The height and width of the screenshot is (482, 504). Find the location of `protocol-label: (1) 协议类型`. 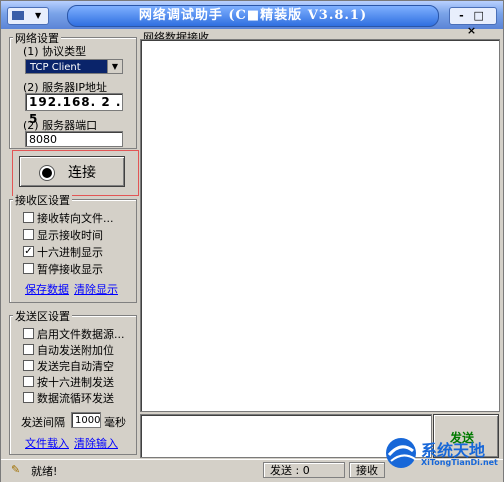

protocol-label: (1) 协议类型 is located at coordinates (55, 51).